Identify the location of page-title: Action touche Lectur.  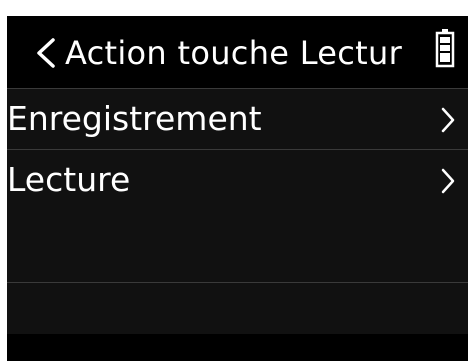
(234, 53).